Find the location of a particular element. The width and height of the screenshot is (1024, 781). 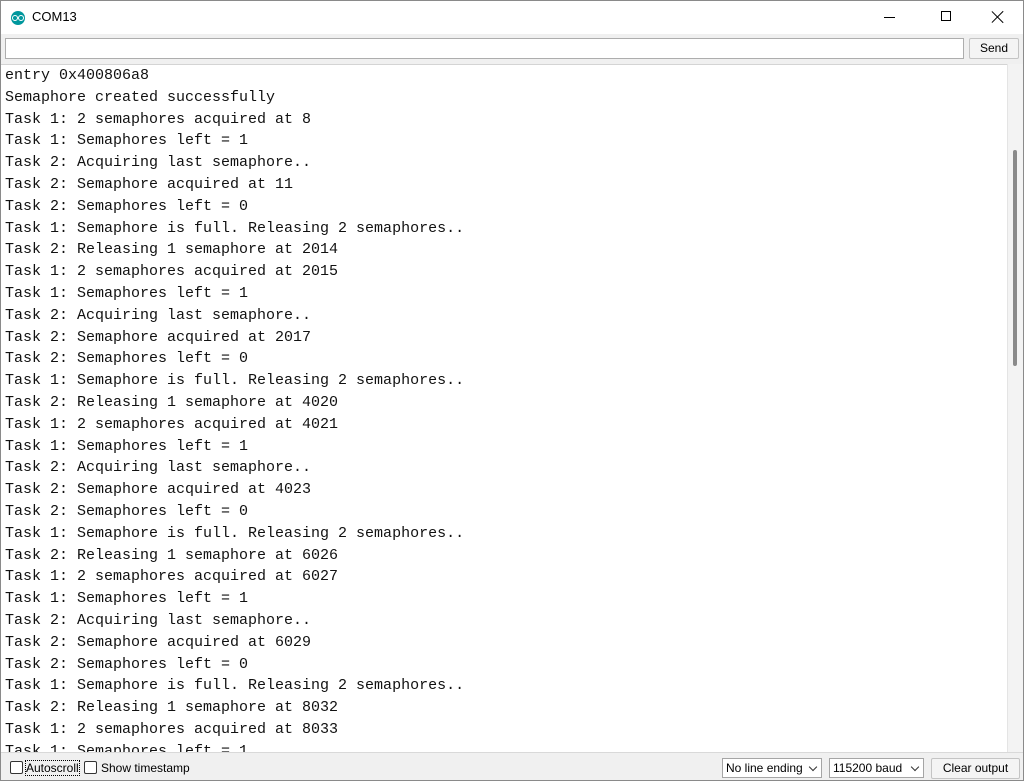

output-line: Task 1: 2 semaphores acquired at 8033 is located at coordinates (172, 729).